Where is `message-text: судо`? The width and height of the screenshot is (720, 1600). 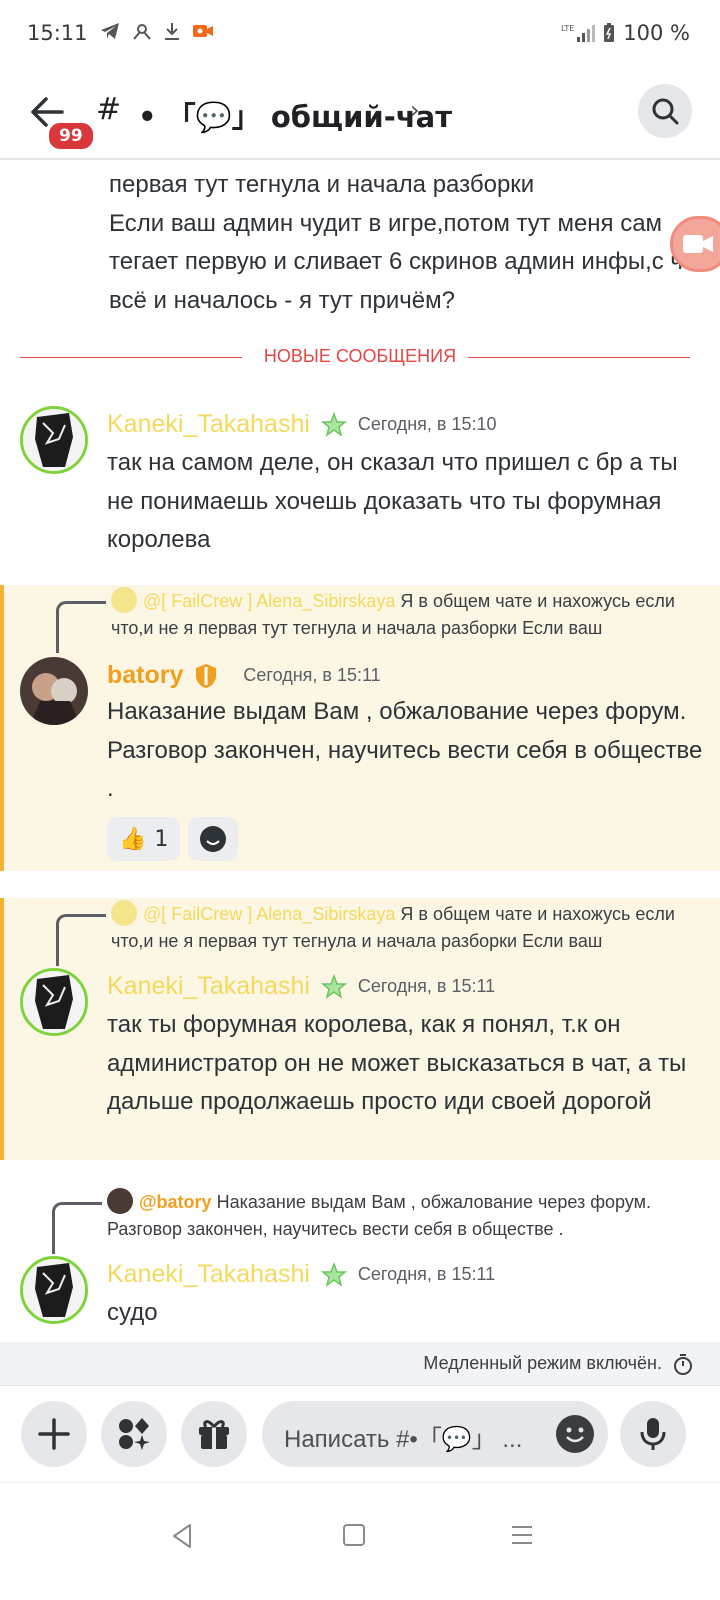 message-text: судо is located at coordinates (132, 1312).